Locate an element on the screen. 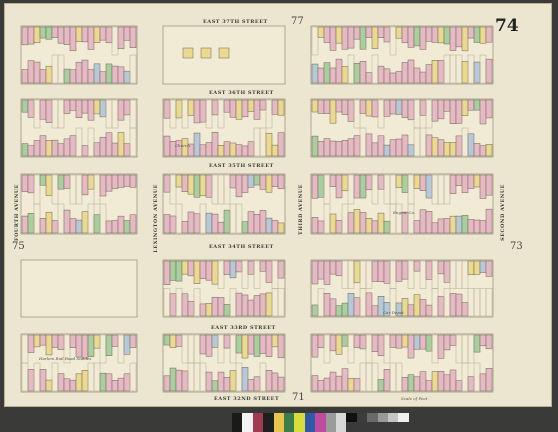 The width and height of the screenshot is (558, 432). label-railroad-stables: Harlem Rail Road Stables is located at coordinates (65, 358).